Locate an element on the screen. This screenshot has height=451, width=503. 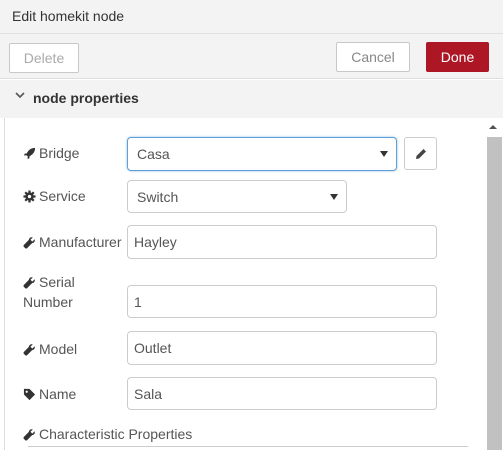
serial-number-label-line2: Number is located at coordinates (48, 302).